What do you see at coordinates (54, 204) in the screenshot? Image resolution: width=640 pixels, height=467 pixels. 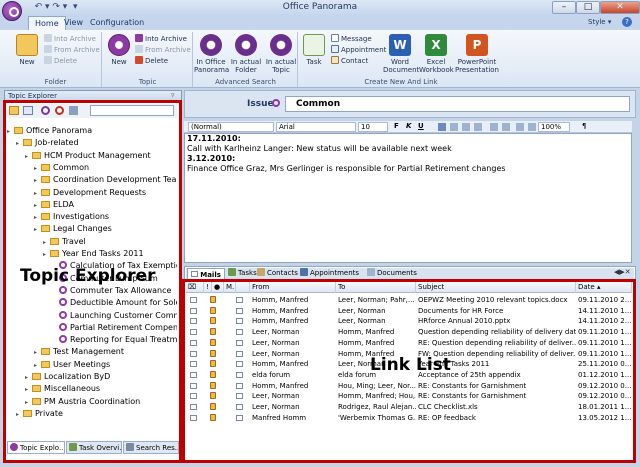 I see `tree-item: ▸ ELDA` at bounding box center [54, 204].